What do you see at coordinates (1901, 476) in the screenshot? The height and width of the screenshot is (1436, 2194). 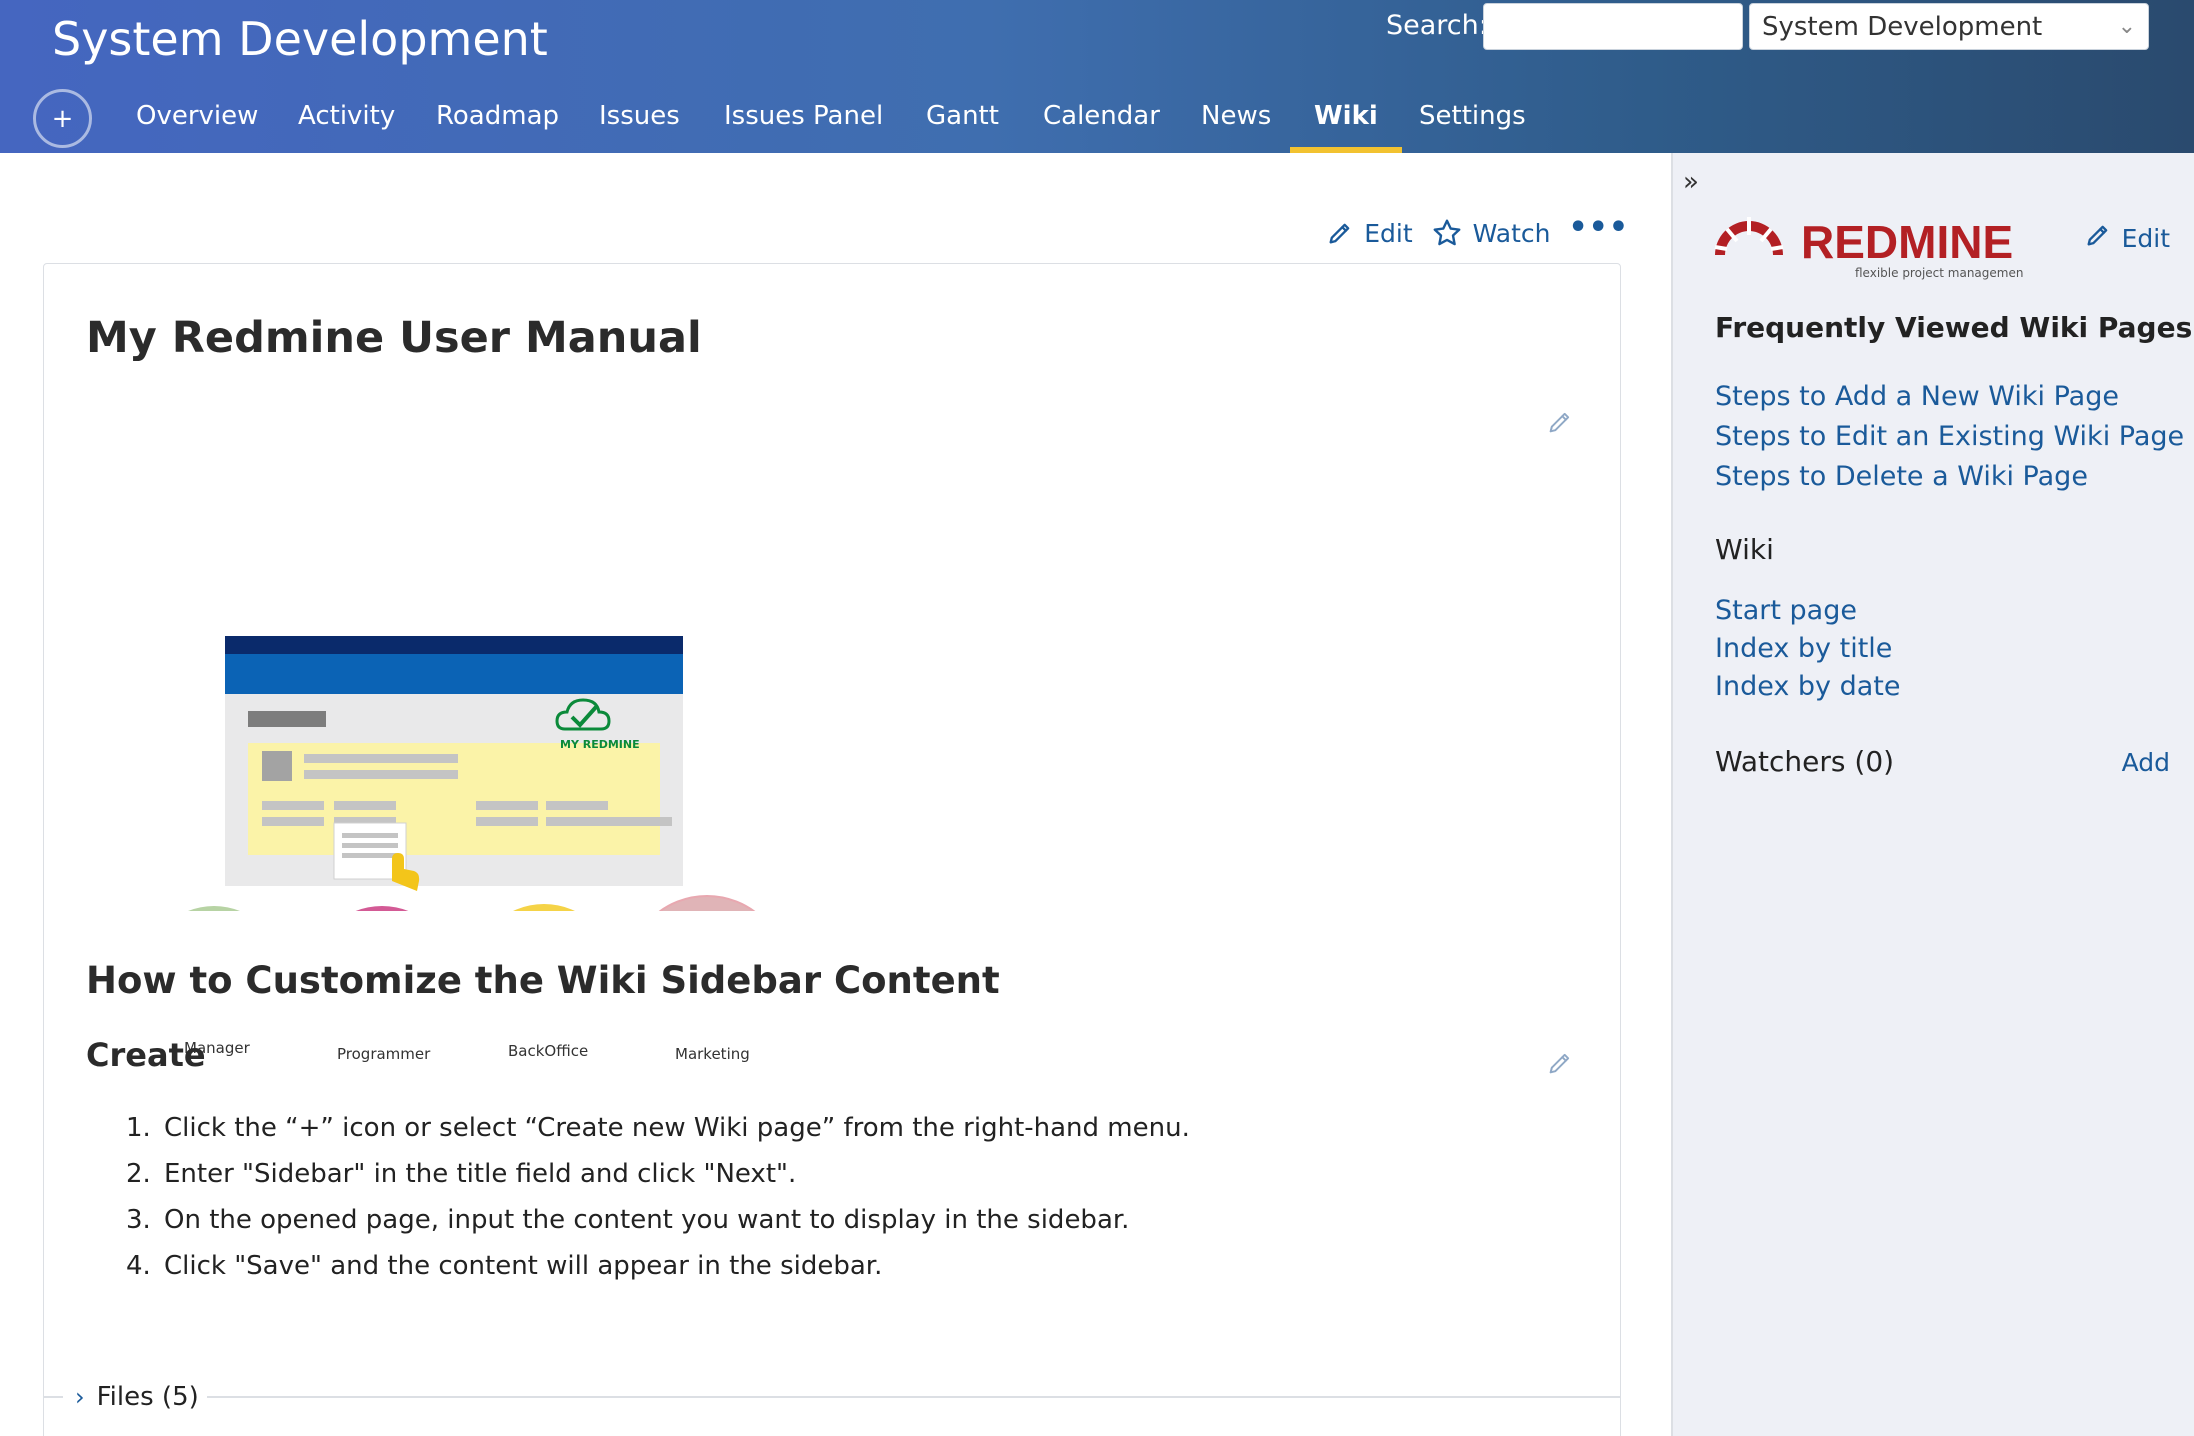 I see `sidebar-link-delete-wiki-page: Steps to Delete a Wiki Page` at bounding box center [1901, 476].